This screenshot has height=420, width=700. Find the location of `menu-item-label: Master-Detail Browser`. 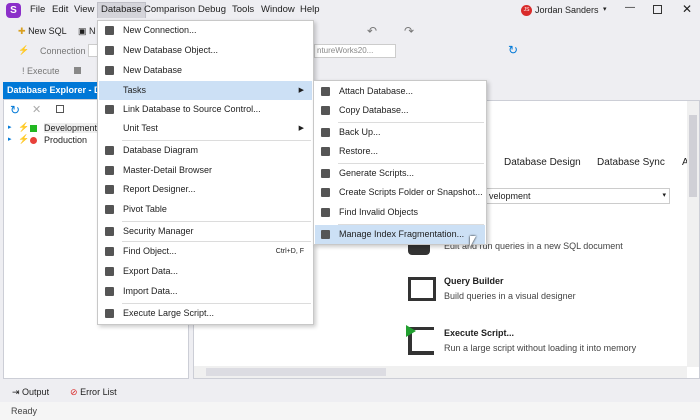

menu-item-label: Master-Detail Browser is located at coordinates (168, 170).